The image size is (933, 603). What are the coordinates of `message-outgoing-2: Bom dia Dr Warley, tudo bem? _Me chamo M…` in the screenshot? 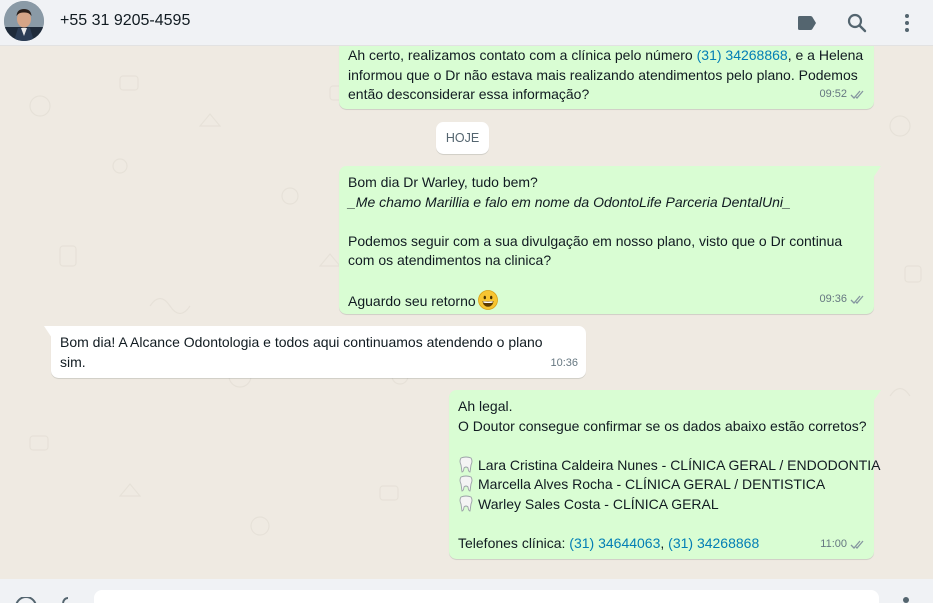 It's located at (610, 240).